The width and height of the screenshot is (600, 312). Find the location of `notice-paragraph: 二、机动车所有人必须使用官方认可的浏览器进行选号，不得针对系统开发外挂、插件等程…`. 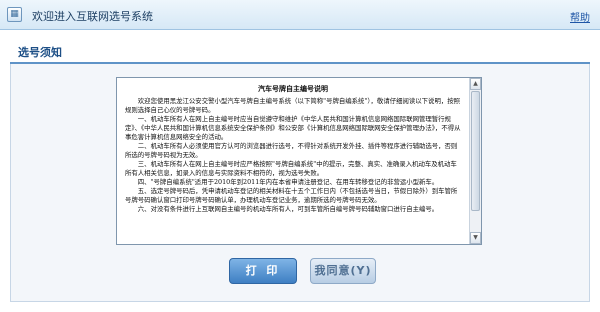

notice-paragraph: 二、机动车所有人必须使用官方认可的浏览器进行选号，不得针对系统开发外挂、插件等程… is located at coordinates (291, 150).